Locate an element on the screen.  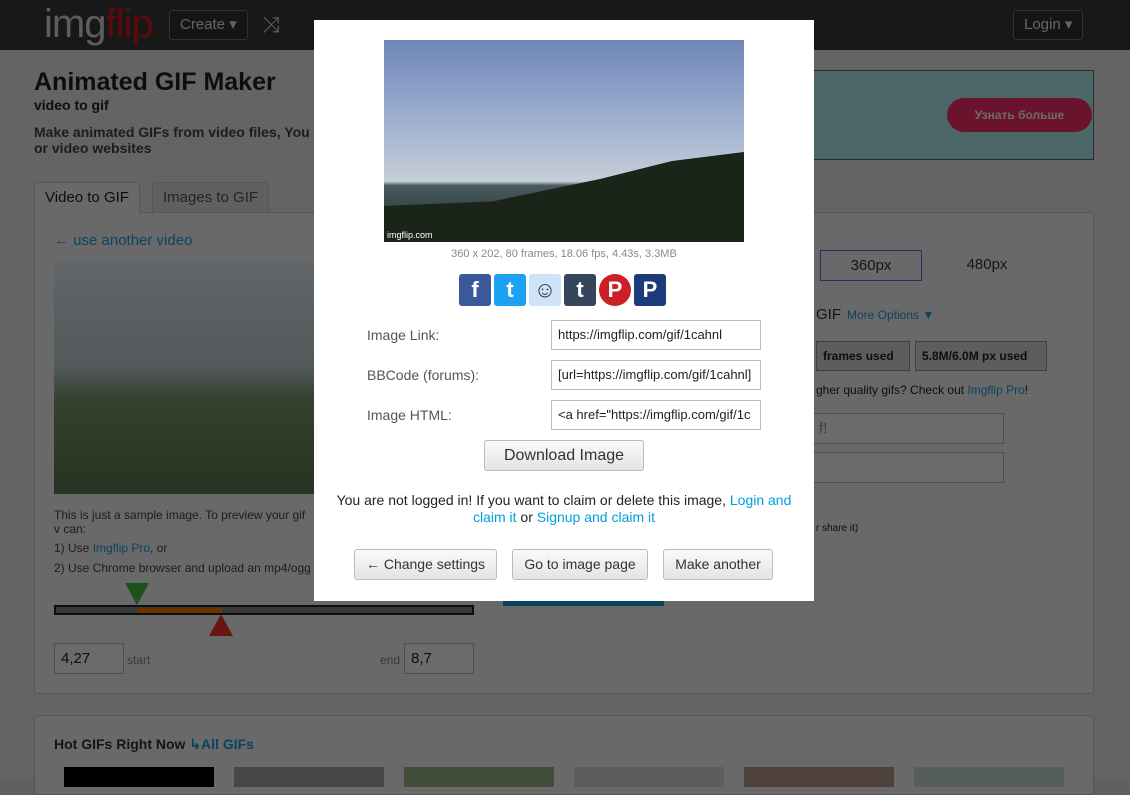
start-input: 4,27 is located at coordinates (89, 658).